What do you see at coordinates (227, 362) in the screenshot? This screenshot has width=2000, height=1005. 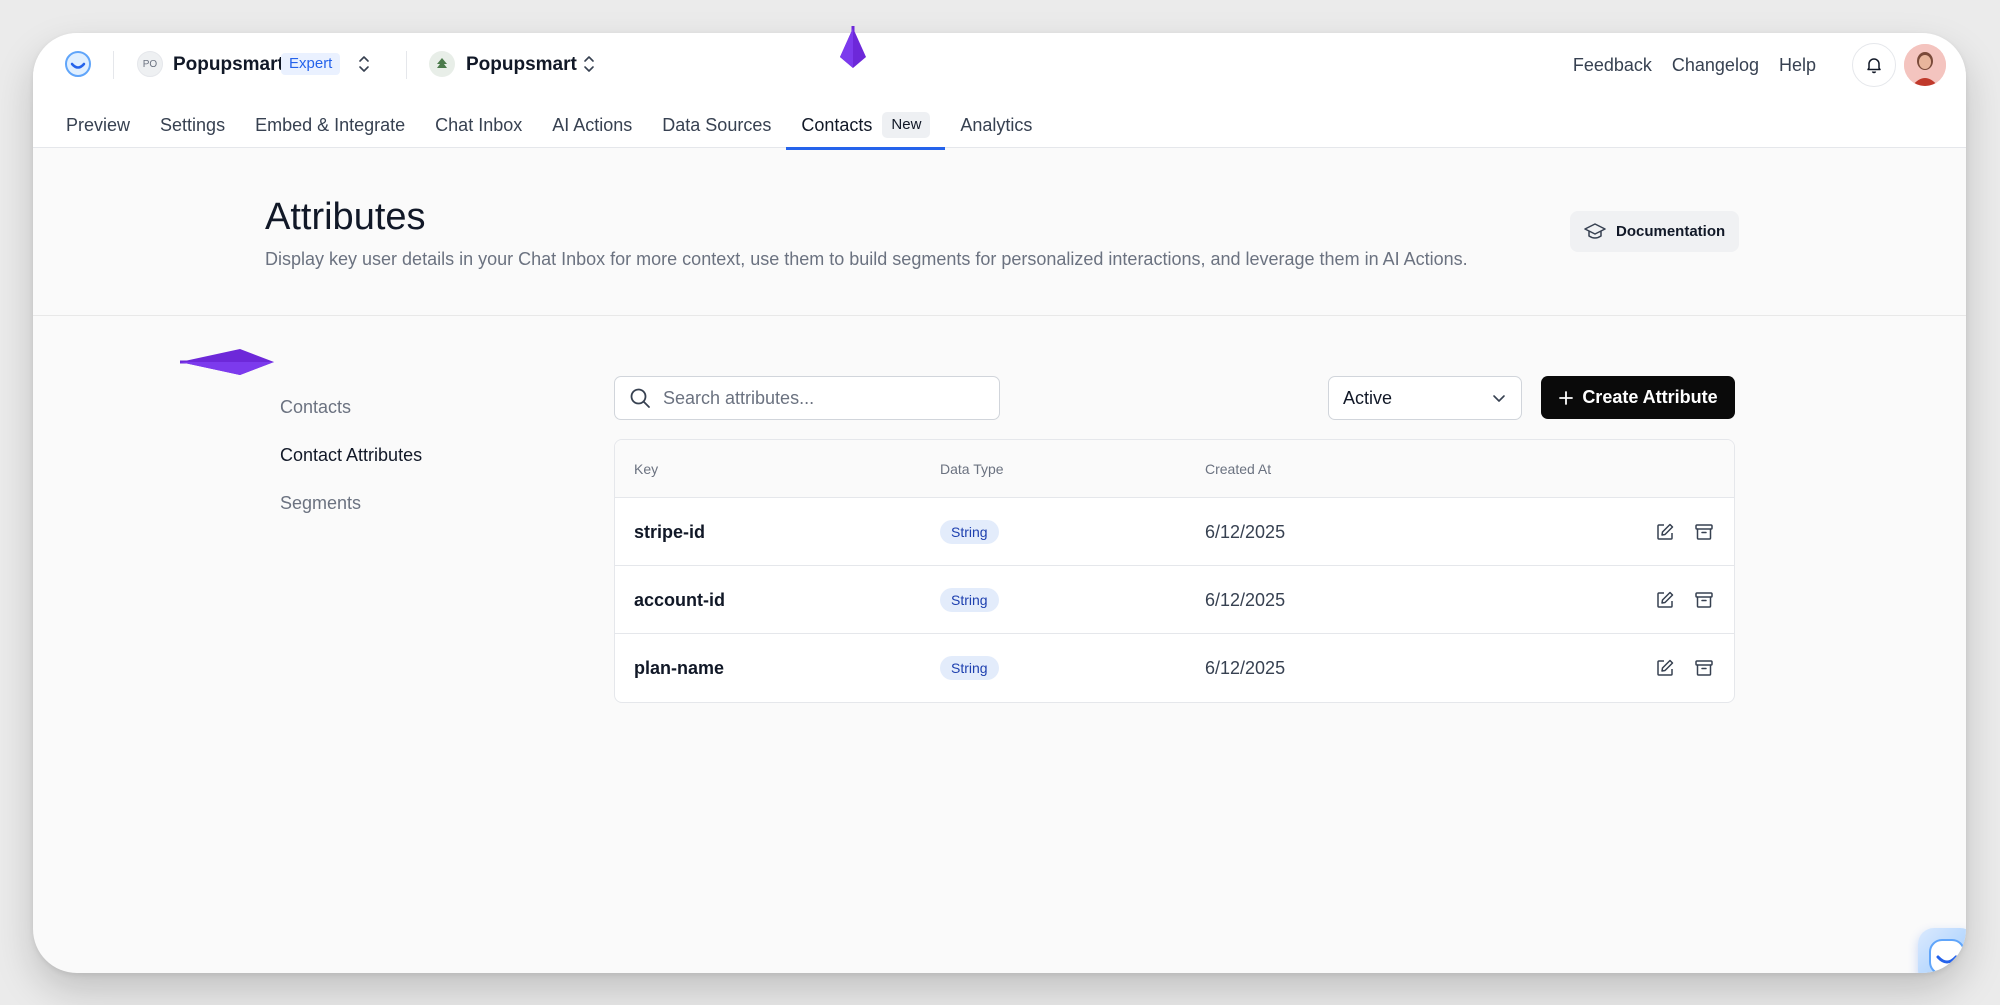 I see `annotation-arrow-right` at bounding box center [227, 362].